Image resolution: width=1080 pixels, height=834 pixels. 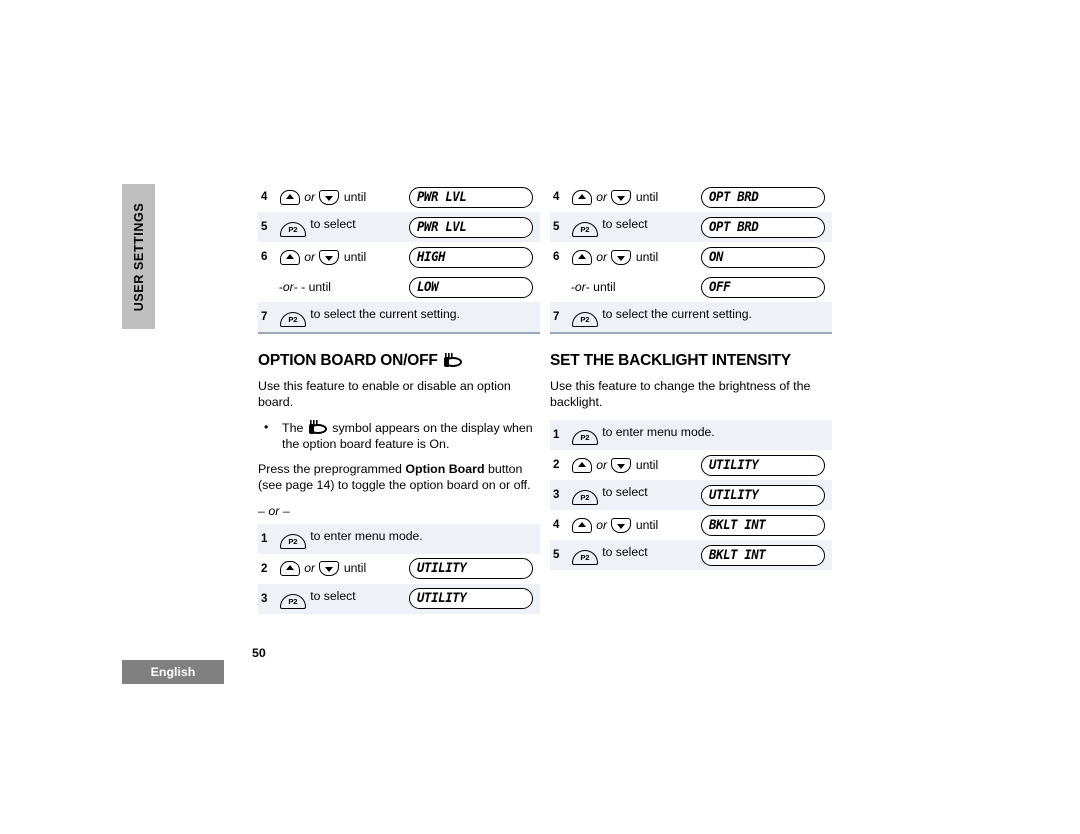 I want to click on lcd-display-text: UTILITY, so click(x=442, y=569).